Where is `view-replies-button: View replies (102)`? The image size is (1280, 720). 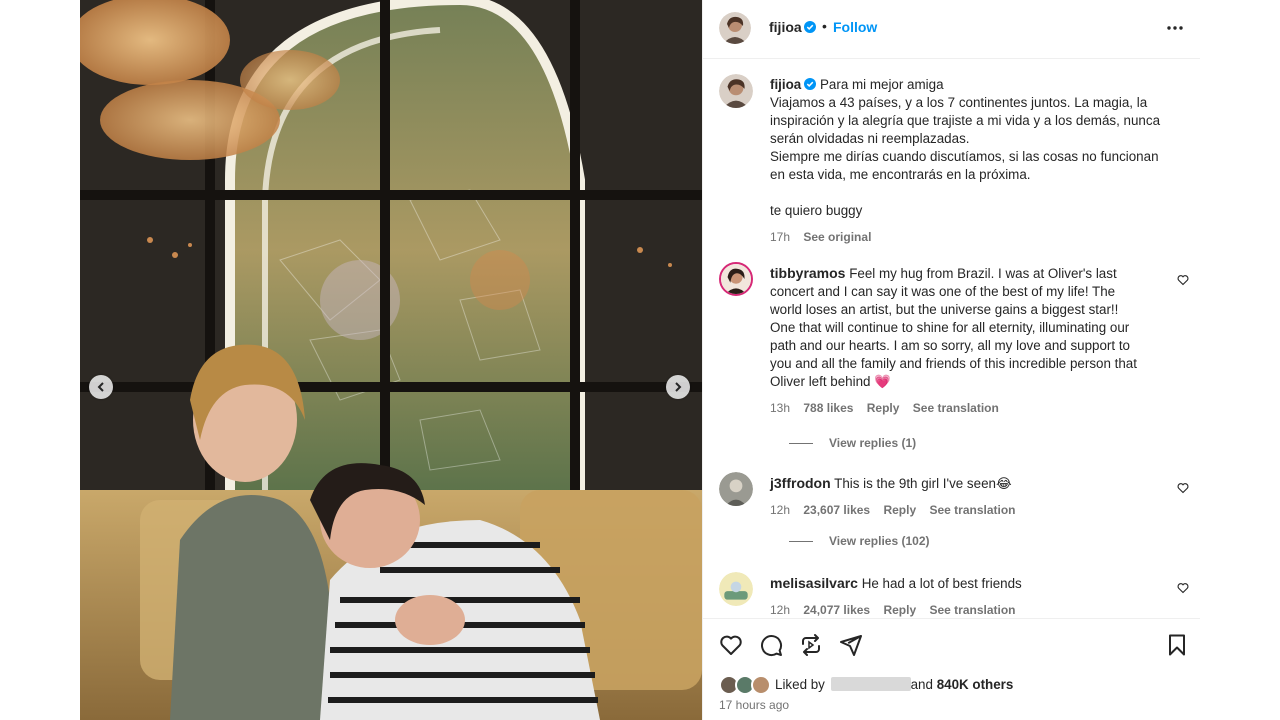 view-replies-button: View replies (102) is located at coordinates (859, 541).